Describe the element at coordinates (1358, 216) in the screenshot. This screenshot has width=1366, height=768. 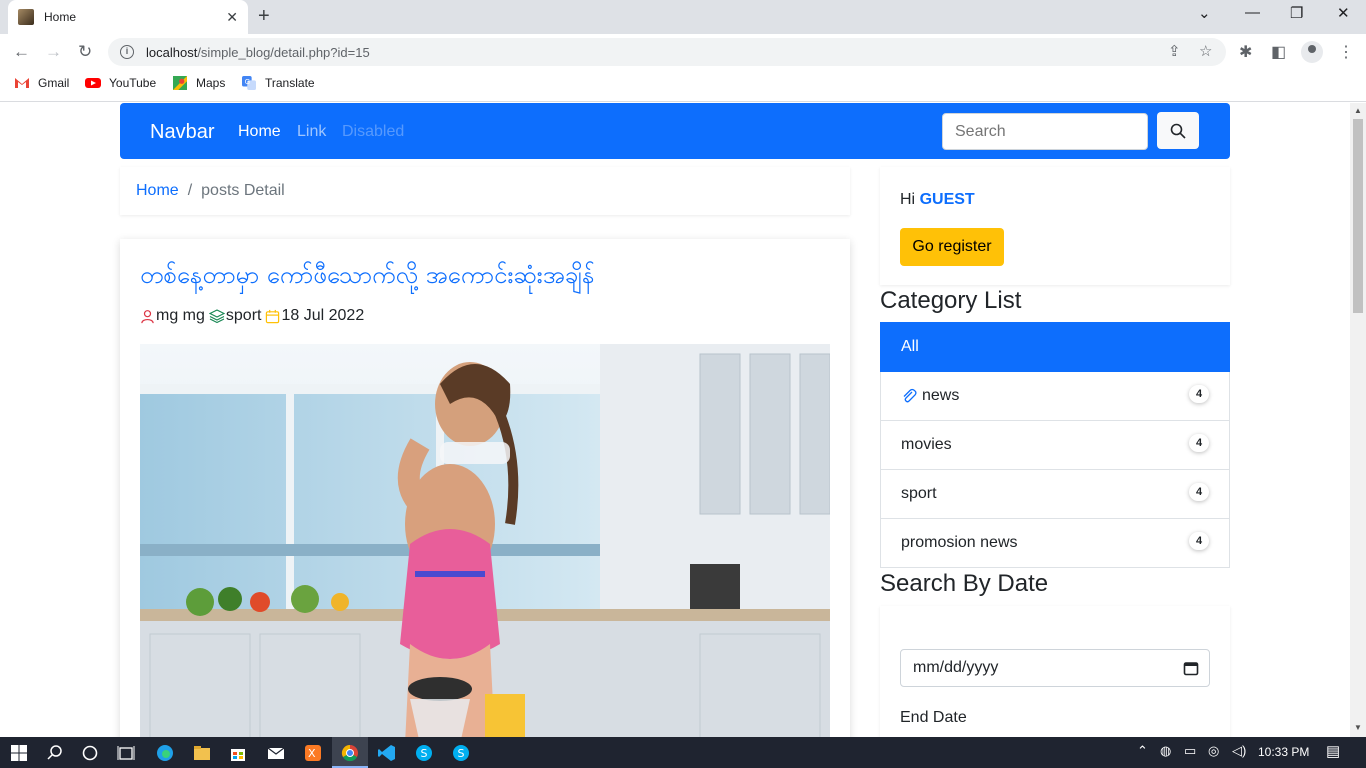
I see `scroll-thumb` at that location.